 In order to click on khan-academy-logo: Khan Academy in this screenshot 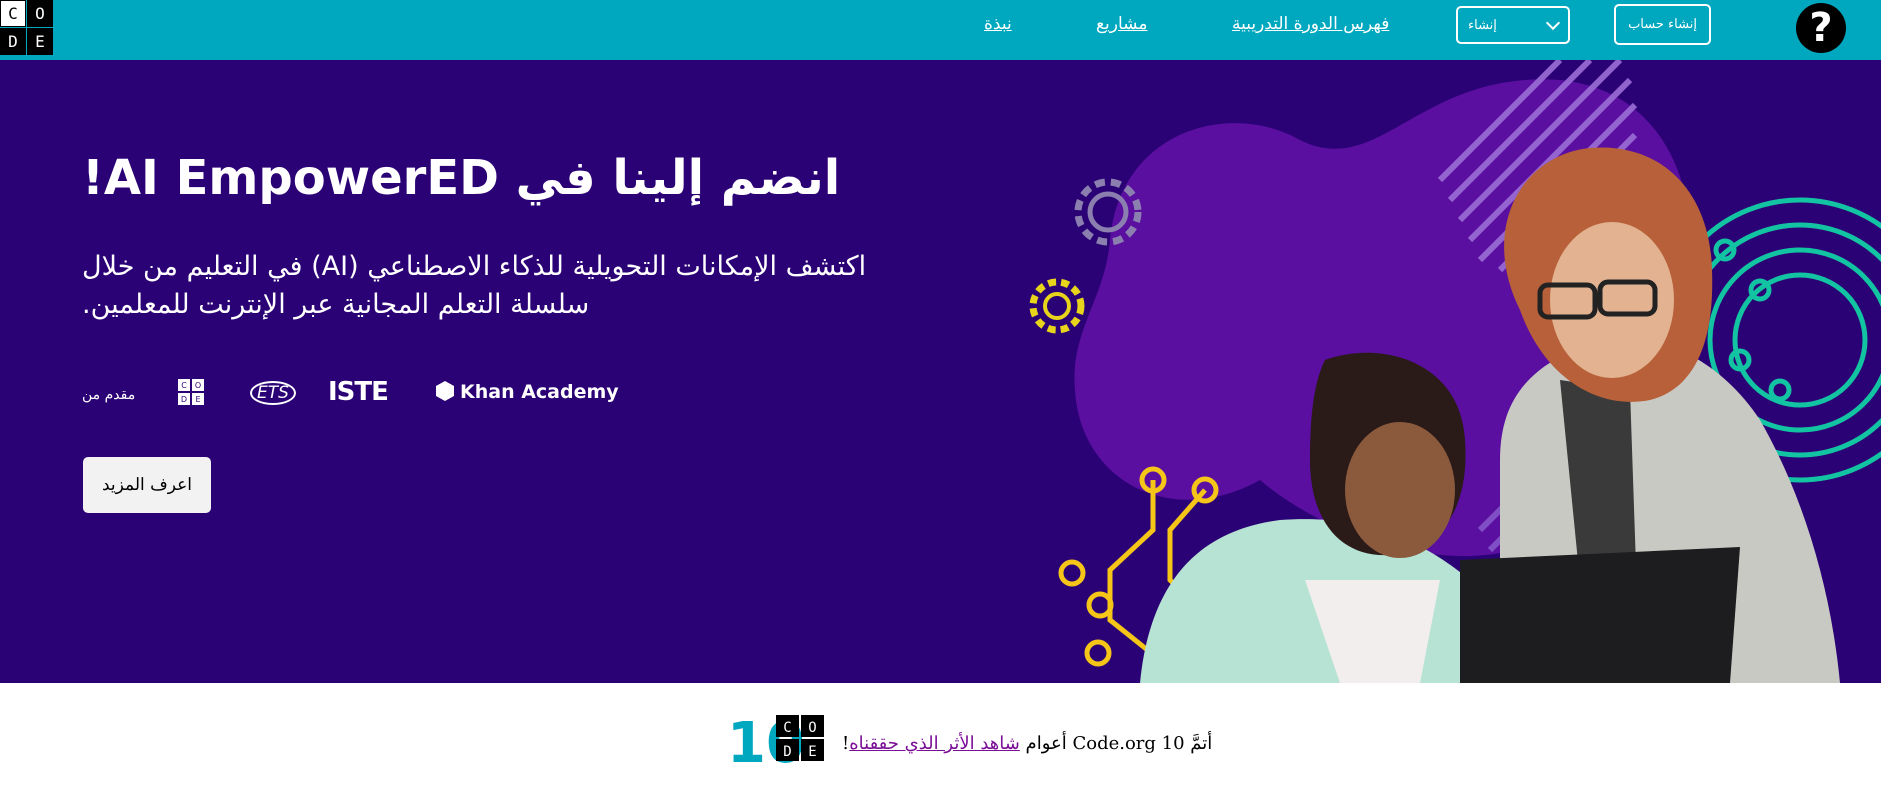, I will do `click(527, 392)`.